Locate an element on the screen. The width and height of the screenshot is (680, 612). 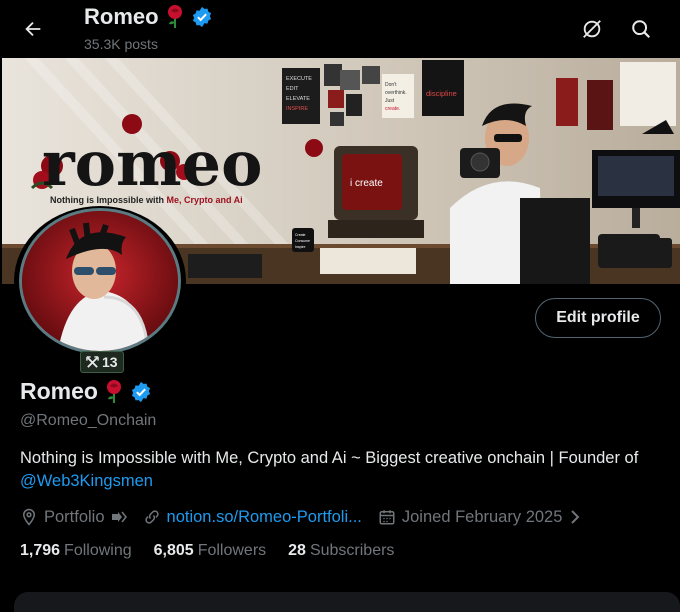
banner-tagline-prefix: Nothing is Impossible with is located at coordinates (108, 200).